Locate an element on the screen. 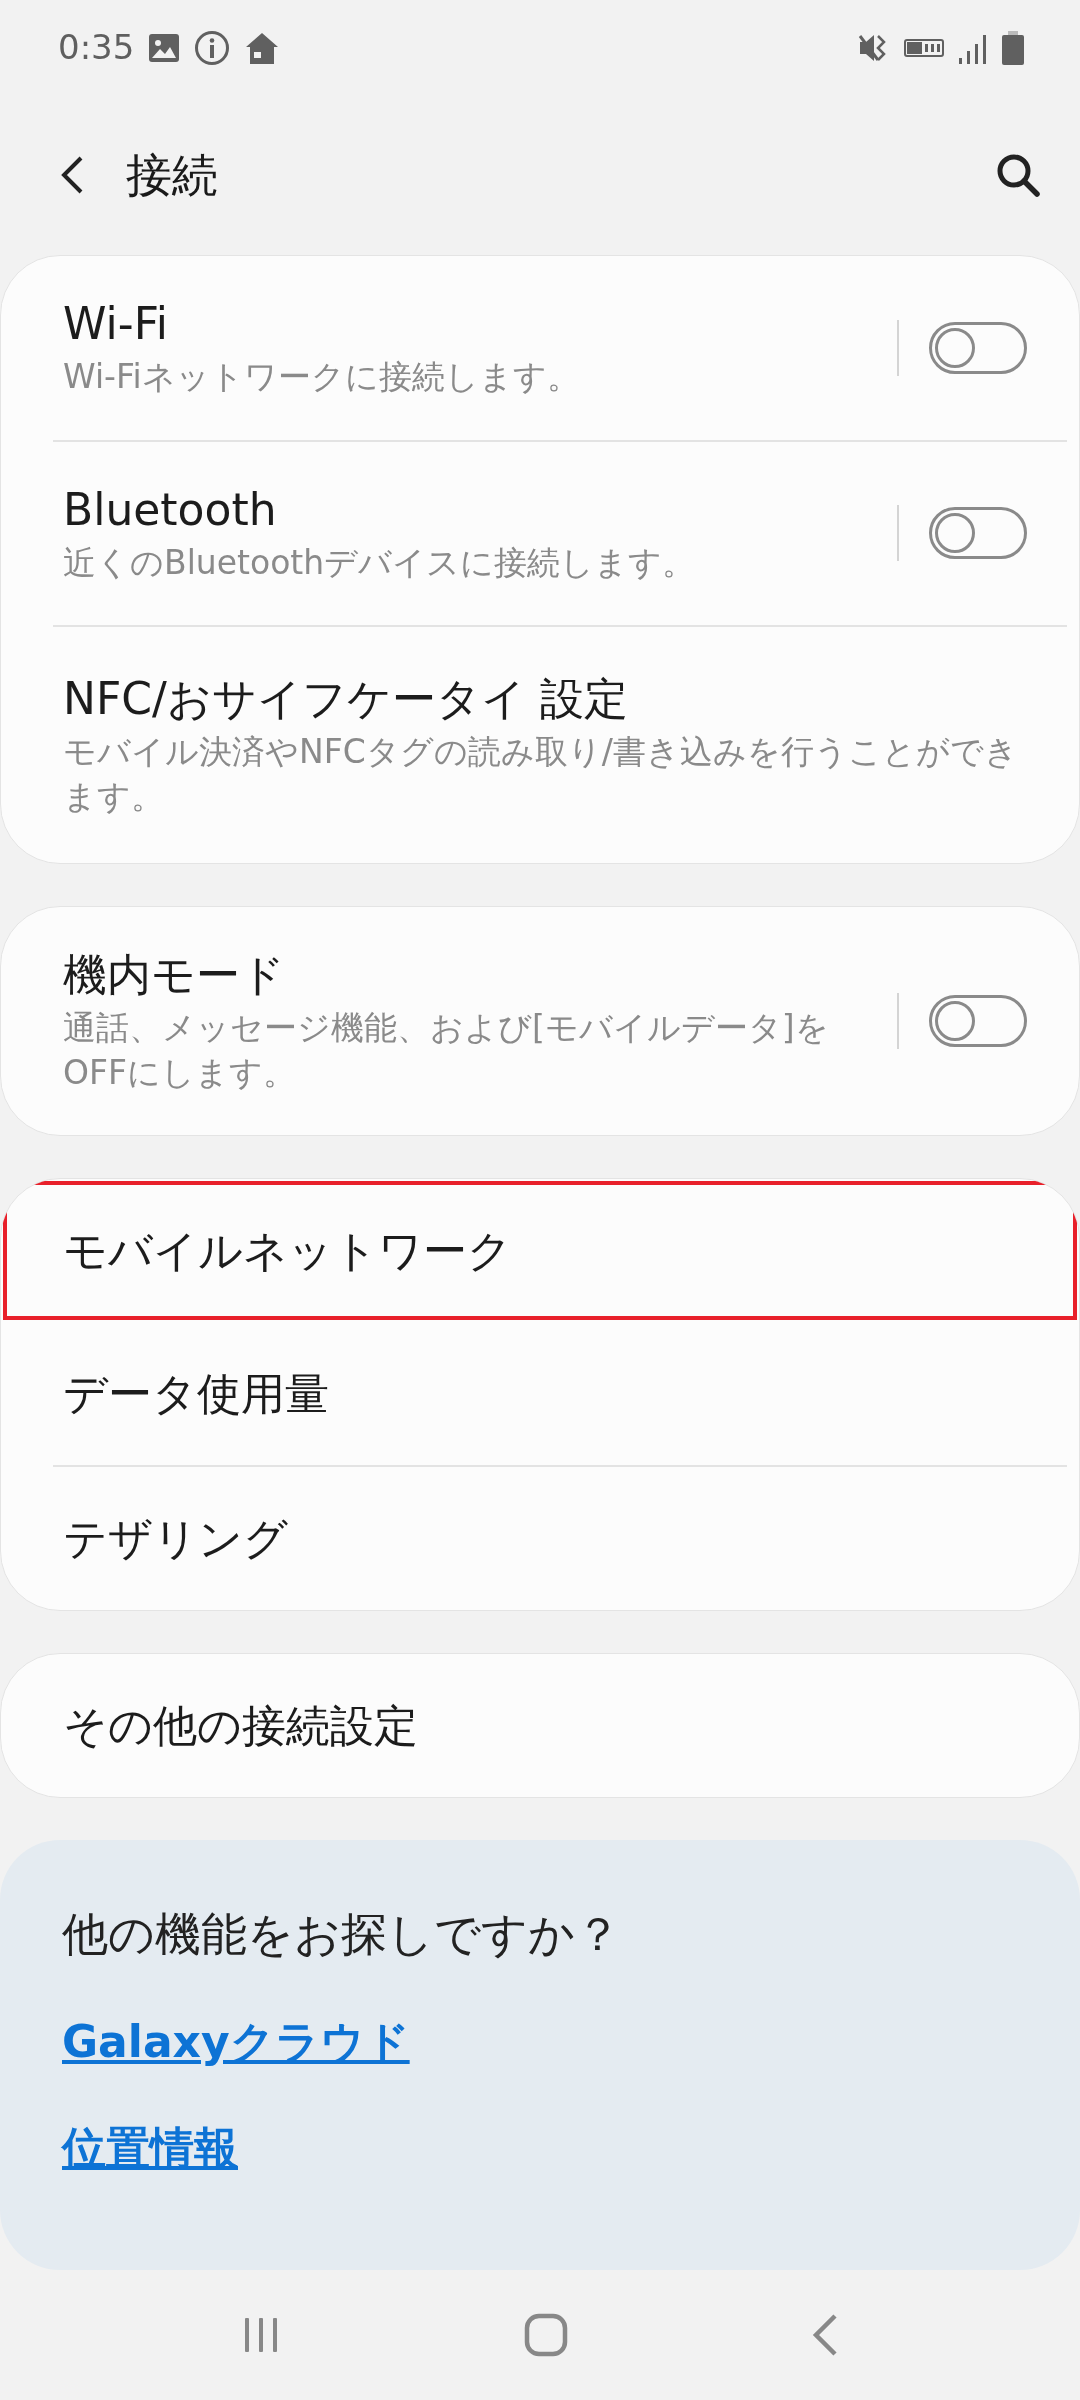  settings-item: モバイルネットワーク is located at coordinates (540, 1251).